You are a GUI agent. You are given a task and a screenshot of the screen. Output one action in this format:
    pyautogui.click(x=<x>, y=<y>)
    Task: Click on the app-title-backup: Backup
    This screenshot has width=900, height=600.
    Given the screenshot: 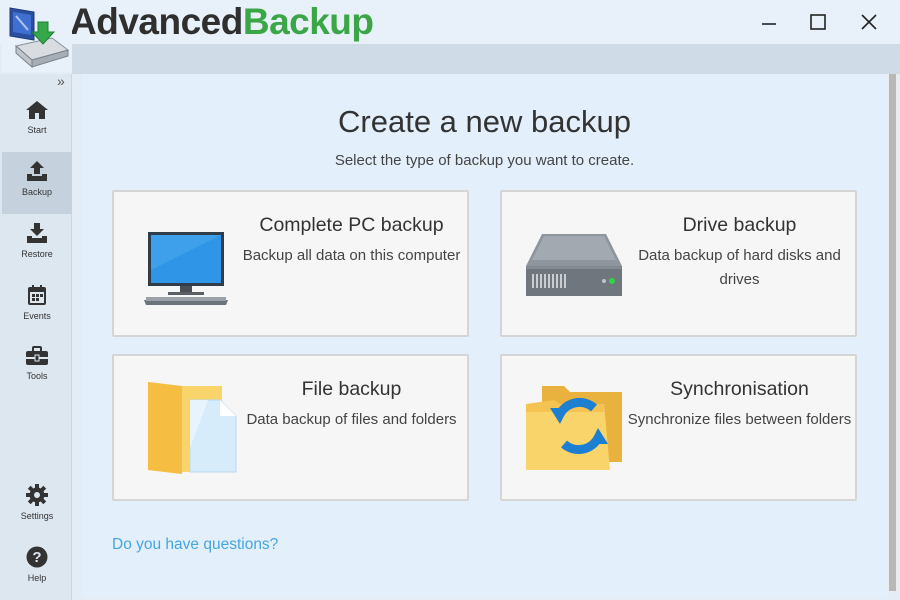 What is the action you would take?
    pyautogui.click(x=308, y=21)
    